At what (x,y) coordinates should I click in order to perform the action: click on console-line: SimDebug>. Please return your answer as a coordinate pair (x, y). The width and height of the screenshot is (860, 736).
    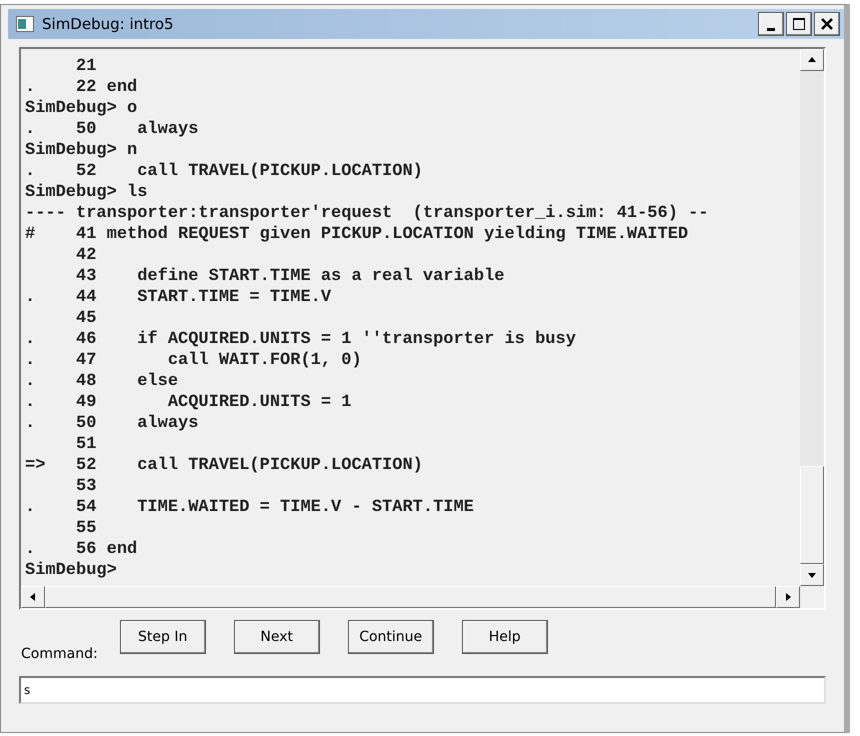
    Looking at the image, I should click on (71, 570).